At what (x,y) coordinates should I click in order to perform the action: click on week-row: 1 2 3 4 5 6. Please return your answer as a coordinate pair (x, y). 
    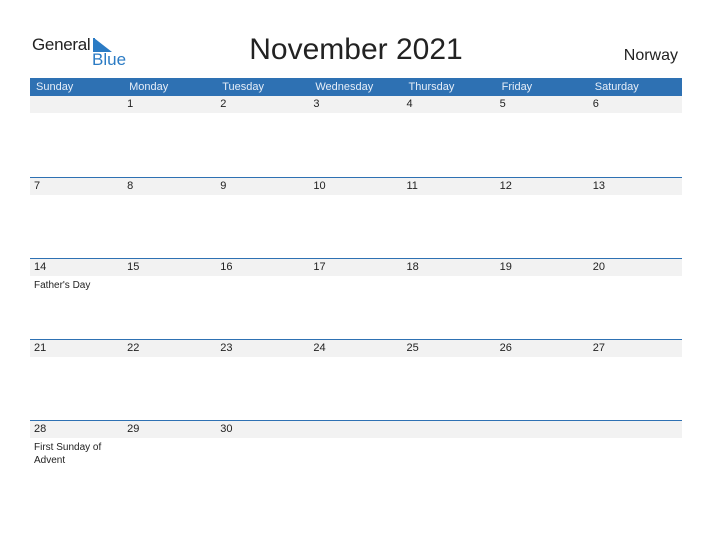
    Looking at the image, I should click on (356, 106).